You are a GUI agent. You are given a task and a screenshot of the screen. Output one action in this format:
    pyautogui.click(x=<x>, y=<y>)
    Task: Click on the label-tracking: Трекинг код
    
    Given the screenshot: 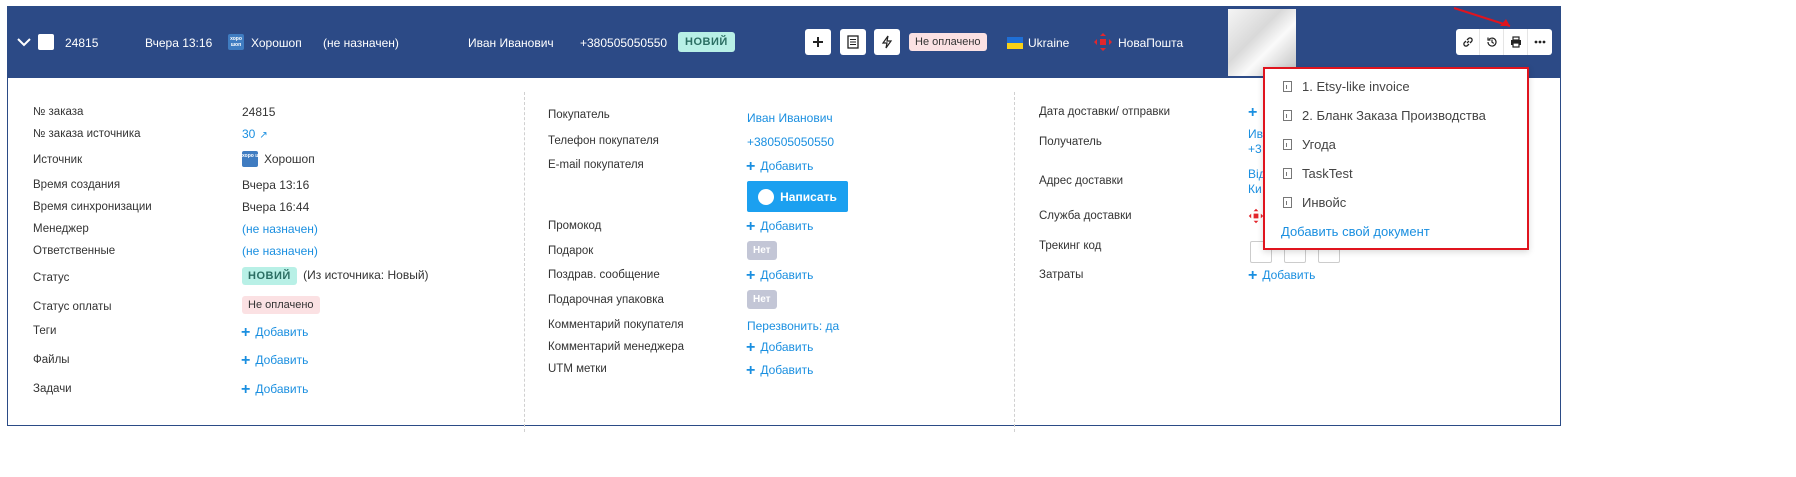 What is the action you would take?
    pyautogui.click(x=1070, y=246)
    